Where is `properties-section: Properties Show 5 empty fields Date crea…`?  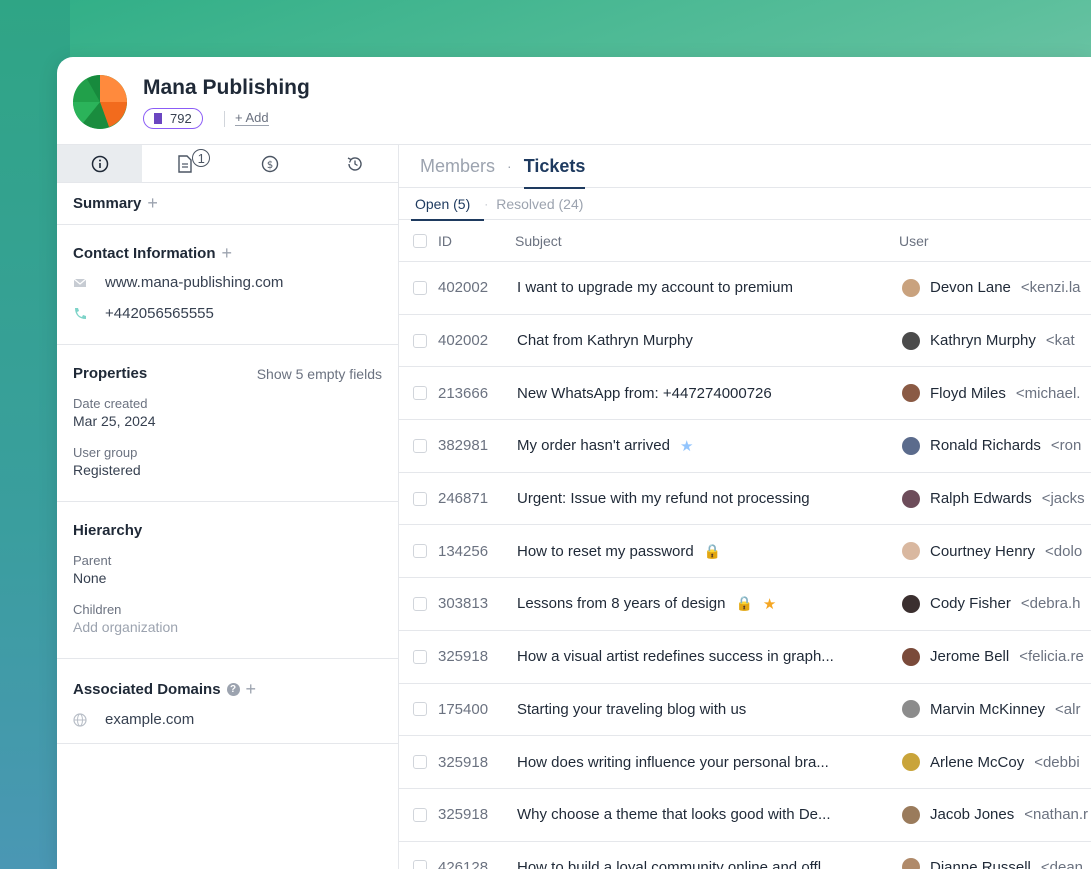 properties-section: Properties Show 5 empty fields Date crea… is located at coordinates (227, 423).